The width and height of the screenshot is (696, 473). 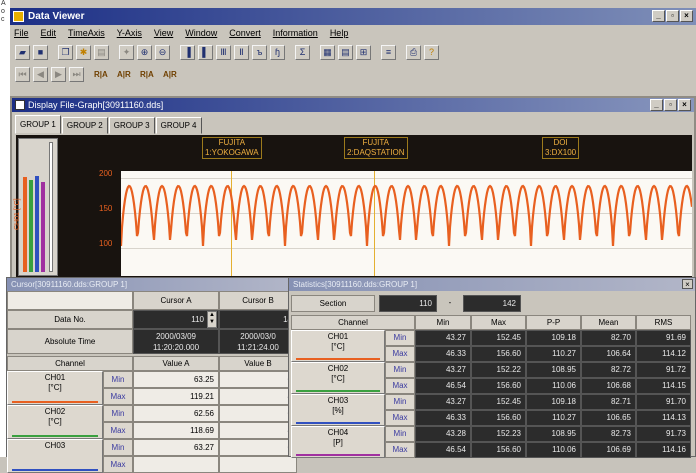 I want to click on level-bars-panel, so click(x=38, y=207).